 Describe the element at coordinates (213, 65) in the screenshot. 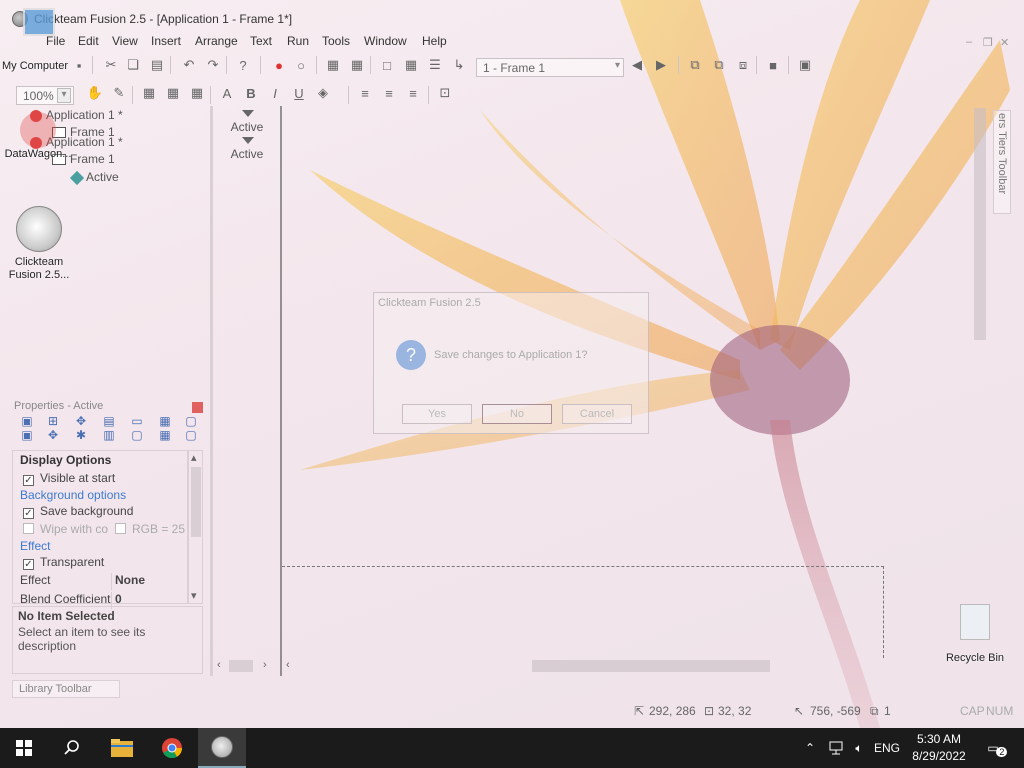

I see `redo-icon: ↷` at that location.